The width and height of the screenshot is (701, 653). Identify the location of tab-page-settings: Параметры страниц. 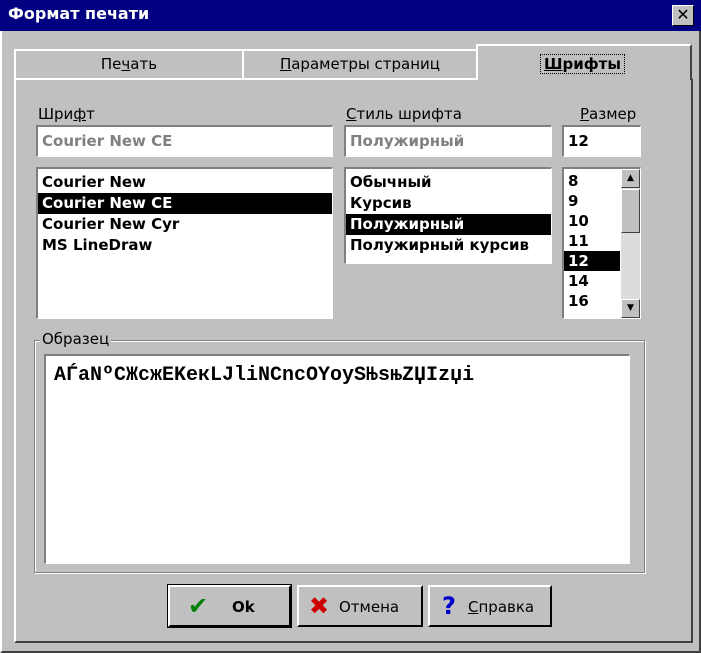
(360, 63).